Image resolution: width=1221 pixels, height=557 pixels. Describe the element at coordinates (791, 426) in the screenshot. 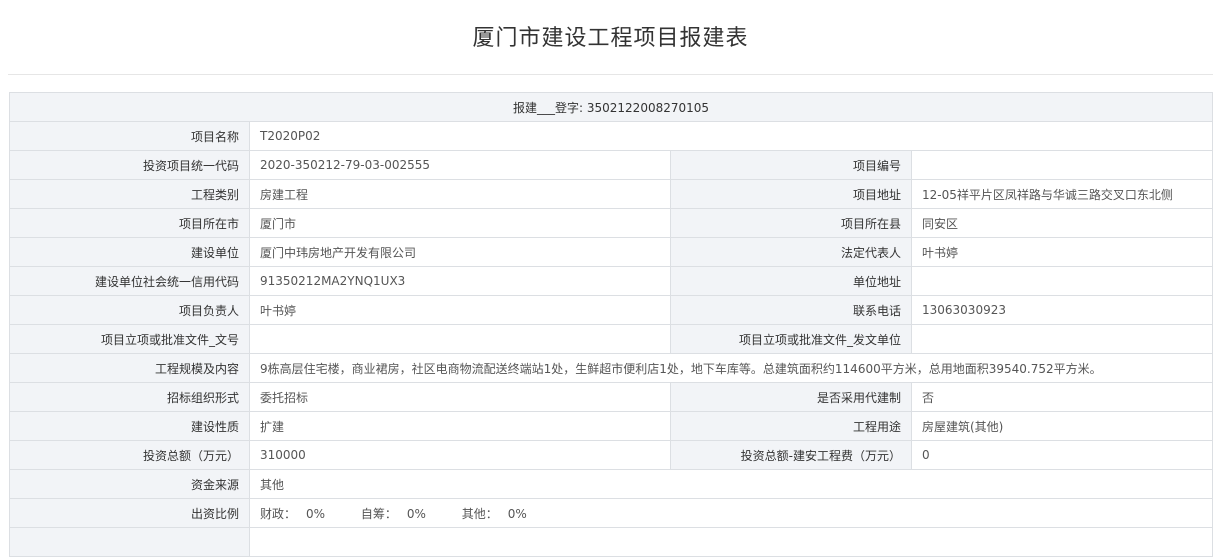

I see `engineering-use-label: 工程用途` at that location.